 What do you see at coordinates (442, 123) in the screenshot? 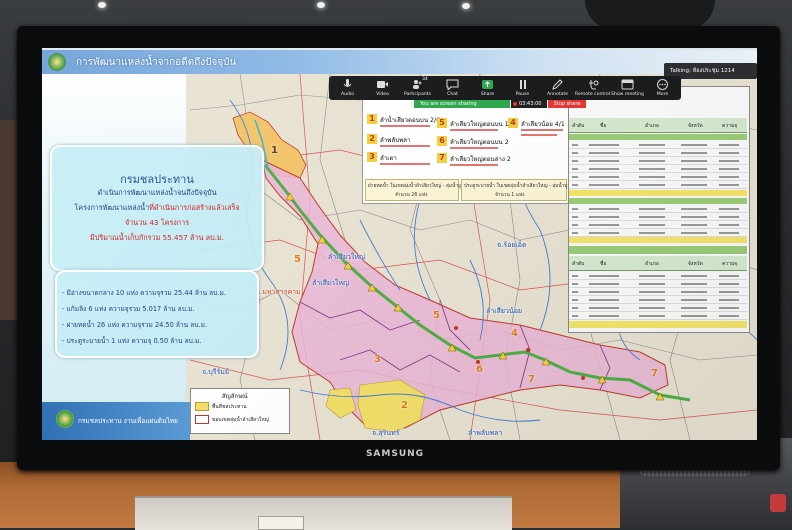
I see `basin-number-badge: 5` at bounding box center [442, 123].